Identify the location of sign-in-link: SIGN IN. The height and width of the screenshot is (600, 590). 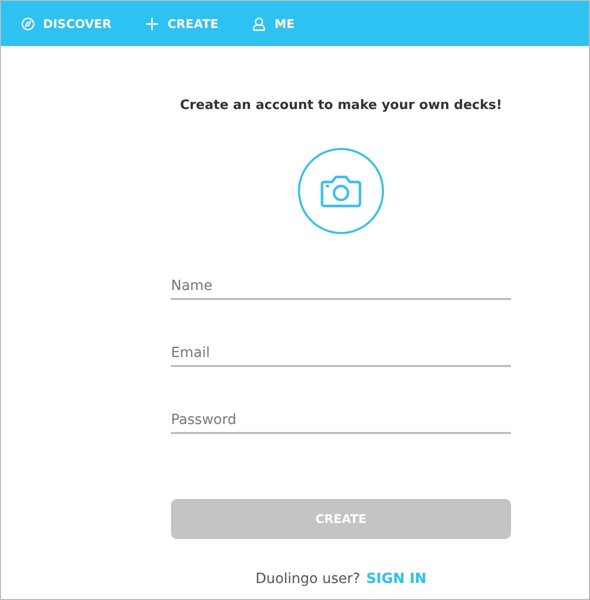
(396, 579).